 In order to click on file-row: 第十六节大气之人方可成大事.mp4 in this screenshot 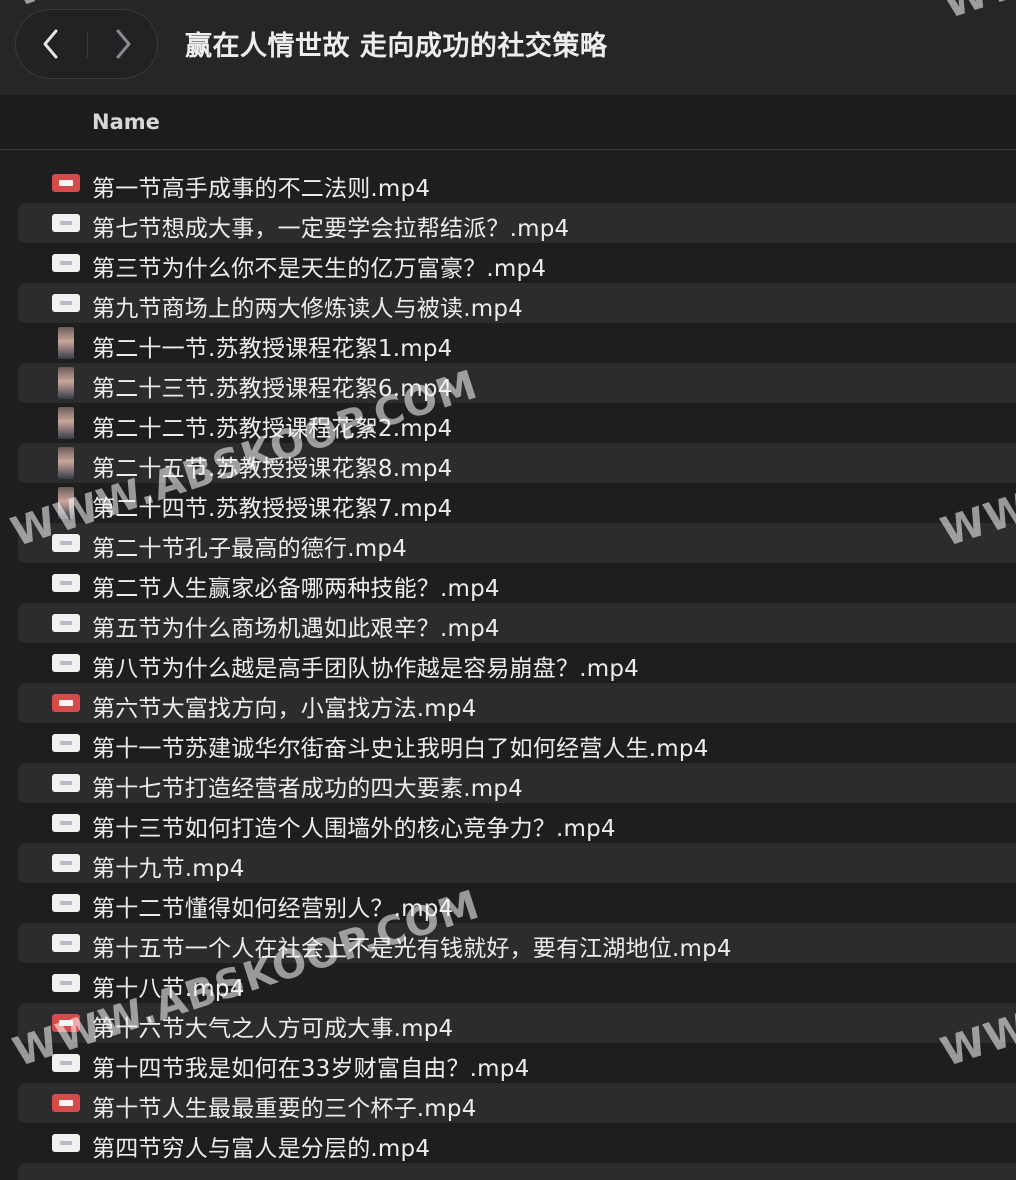, I will do `click(517, 1023)`.